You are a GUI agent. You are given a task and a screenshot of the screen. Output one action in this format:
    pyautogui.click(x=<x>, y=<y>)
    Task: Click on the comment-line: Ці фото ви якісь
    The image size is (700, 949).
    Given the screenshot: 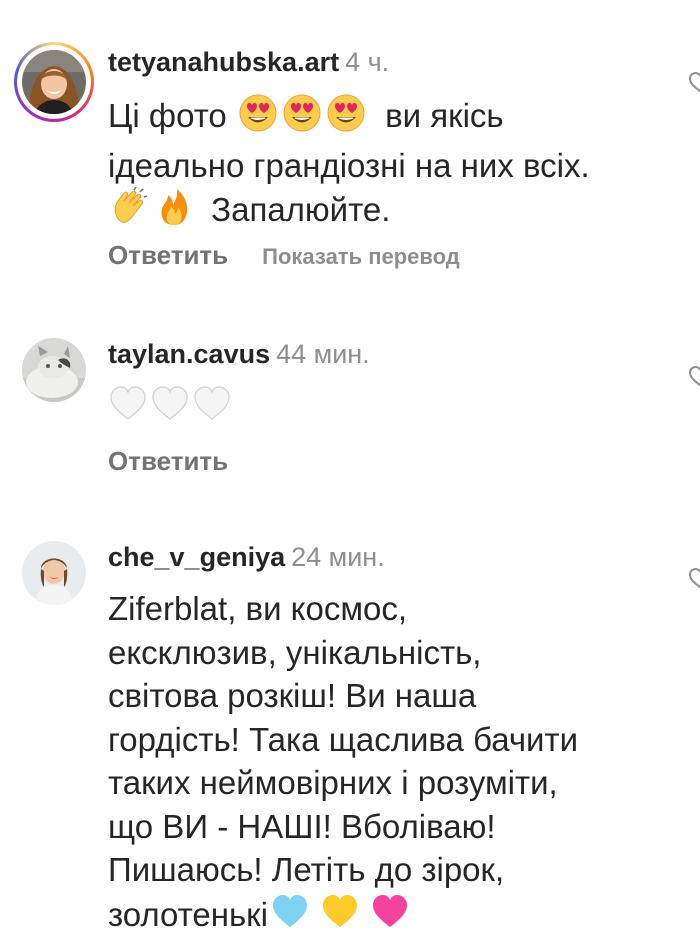 What is the action you would take?
    pyautogui.click(x=388, y=118)
    